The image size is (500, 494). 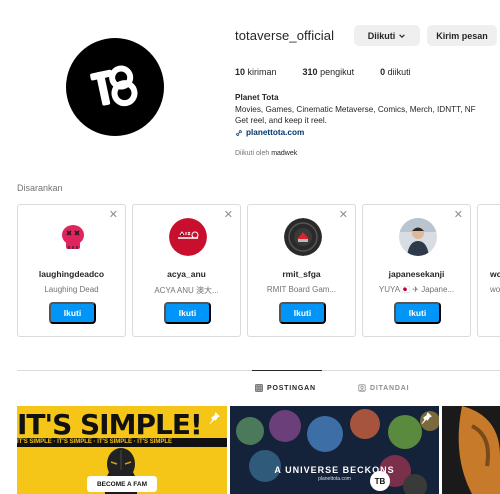 I want to click on following-button: Diikuti, so click(x=387, y=35).